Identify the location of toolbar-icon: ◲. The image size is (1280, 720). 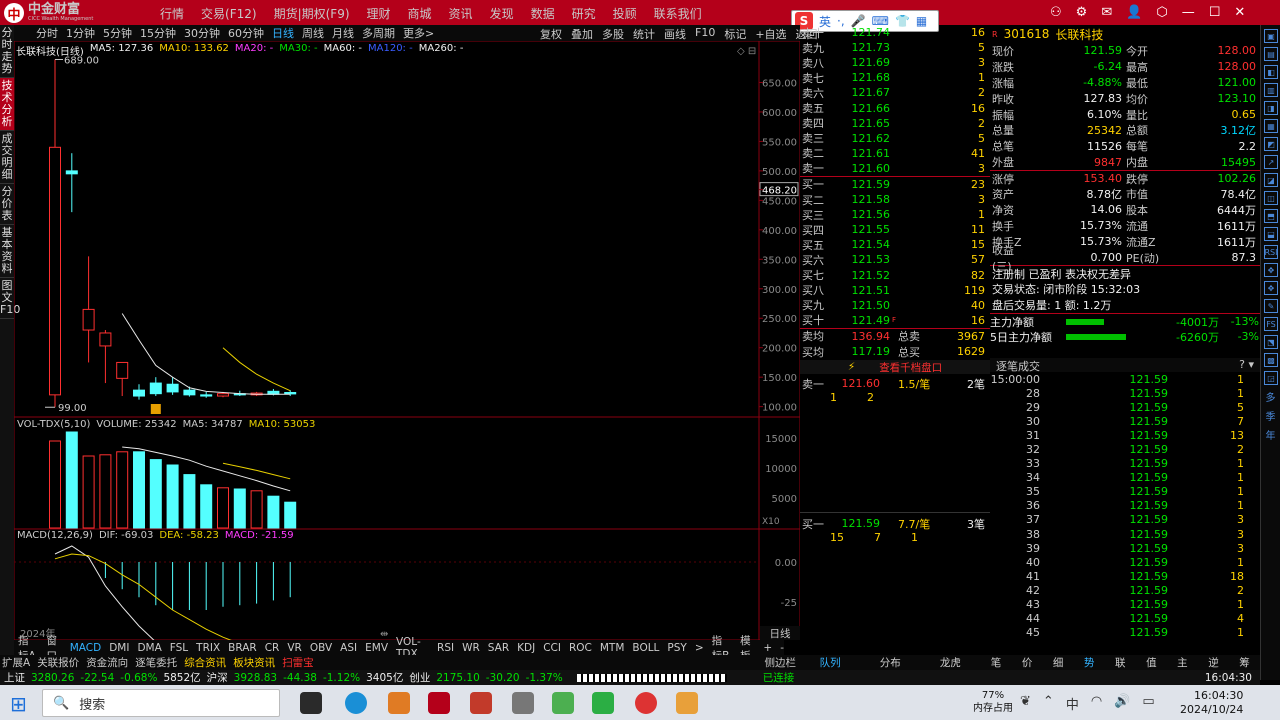
(1271, 378).